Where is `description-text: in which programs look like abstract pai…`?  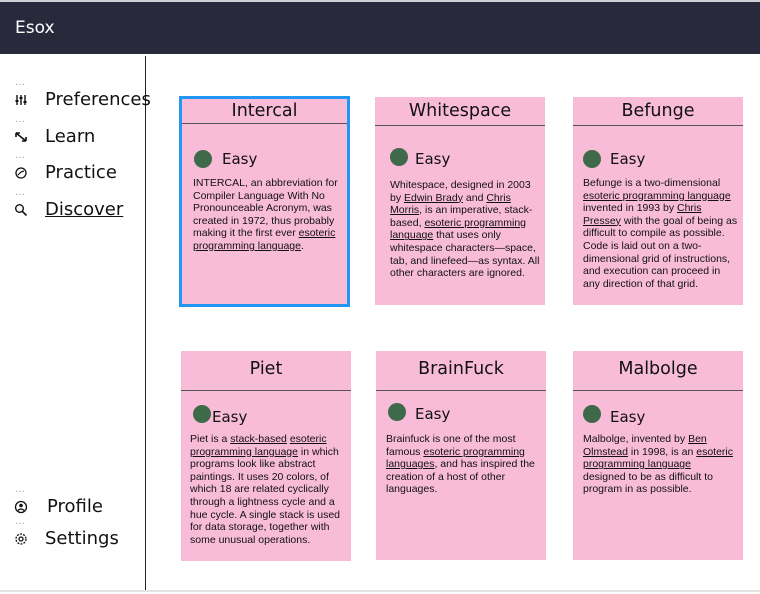
description-text: in which programs look like abstract pai… is located at coordinates (265, 495).